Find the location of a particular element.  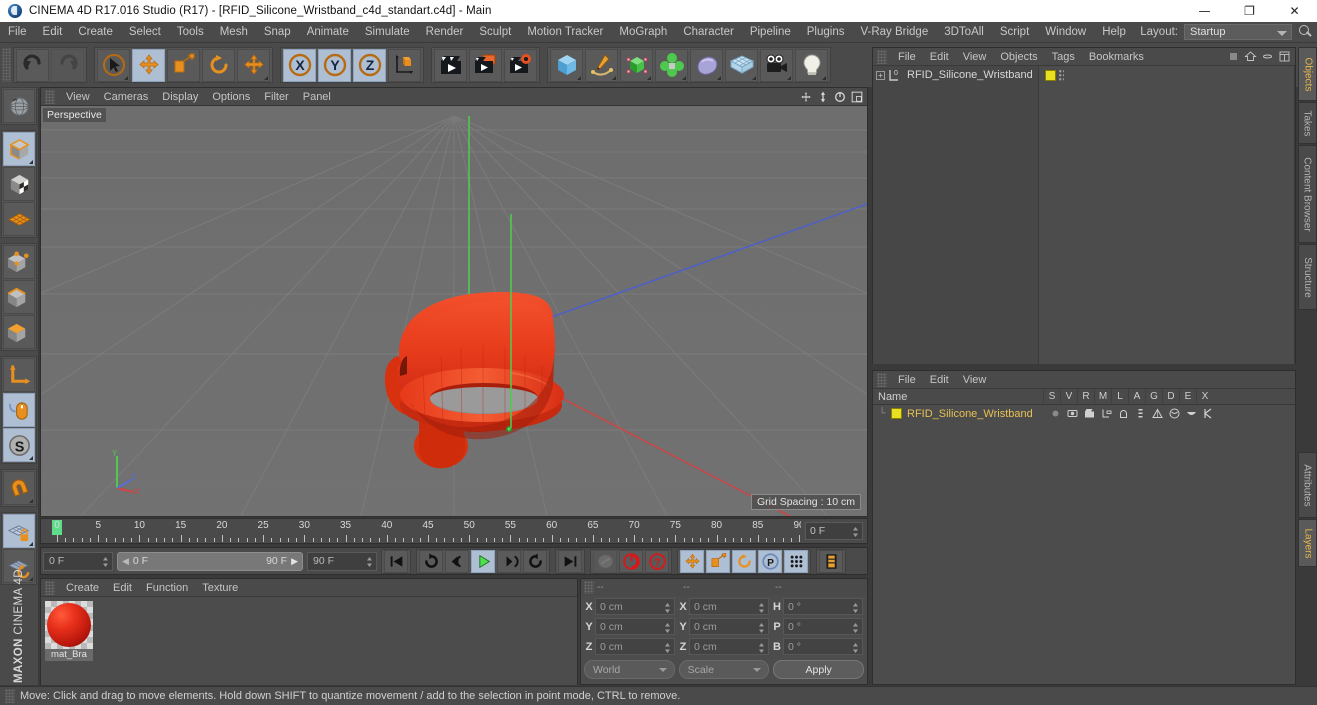

layer-column-g: G is located at coordinates (1153, 396).